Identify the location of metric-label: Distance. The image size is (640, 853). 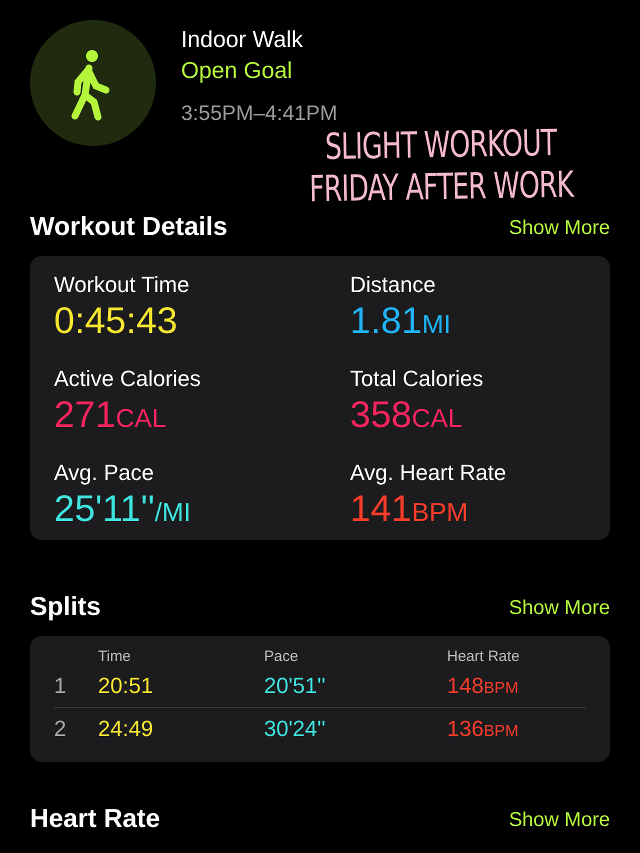
(393, 285).